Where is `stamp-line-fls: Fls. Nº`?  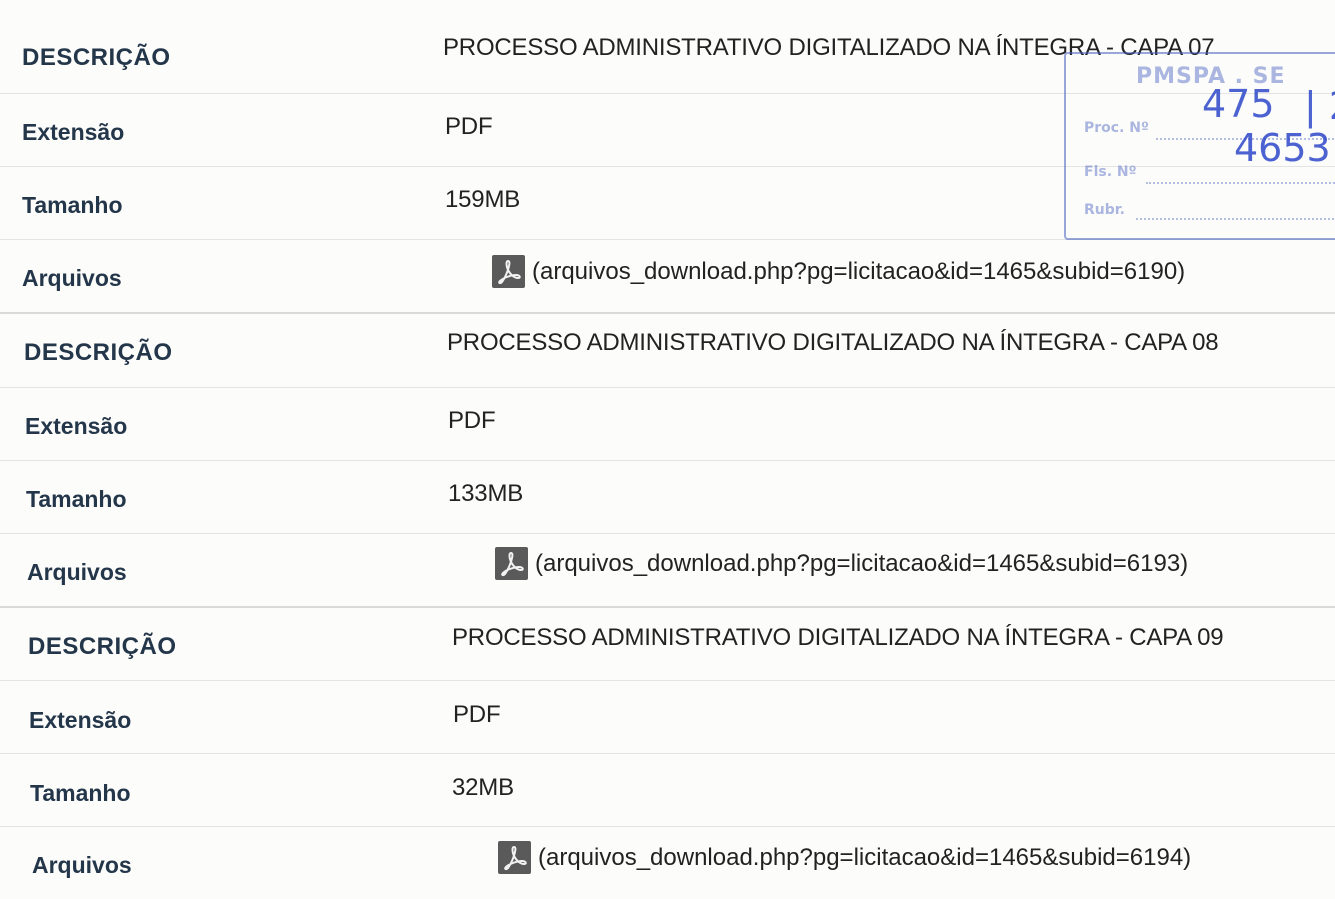
stamp-line-fls: Fls. Nº is located at coordinates (1110, 172).